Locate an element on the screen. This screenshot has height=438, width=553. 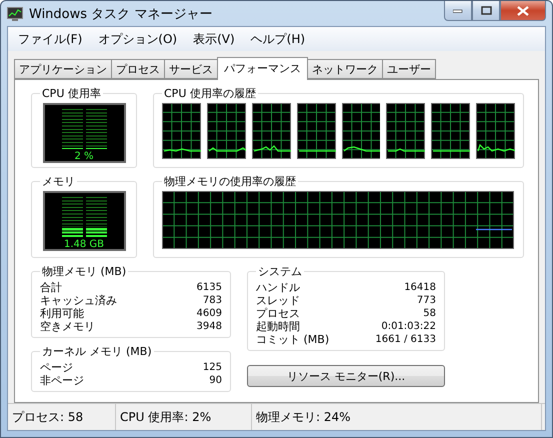
stat-value: 6135 is located at coordinates (209, 287).